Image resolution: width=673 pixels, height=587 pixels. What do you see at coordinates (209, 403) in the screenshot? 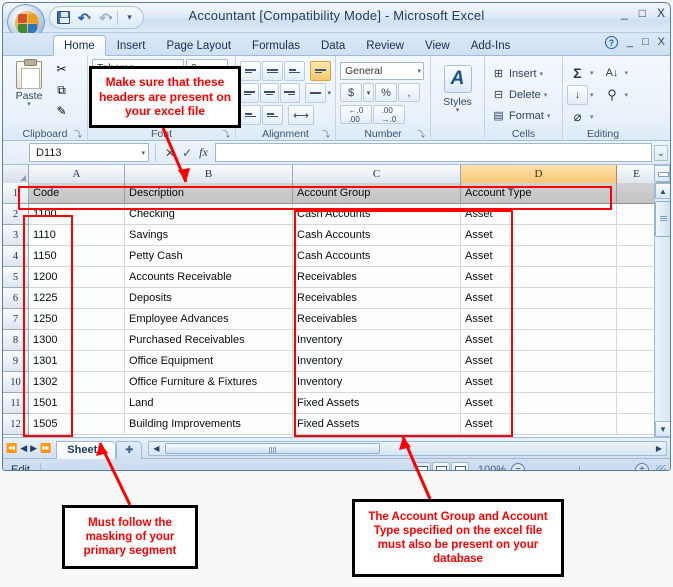
I see `cell-b11: Land` at bounding box center [209, 403].